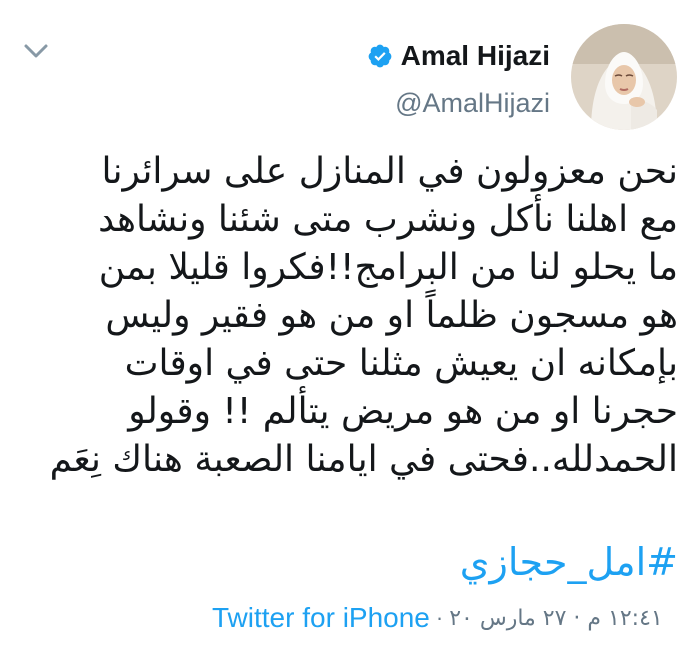  What do you see at coordinates (36, 51) in the screenshot?
I see `chevron-down-icon` at bounding box center [36, 51].